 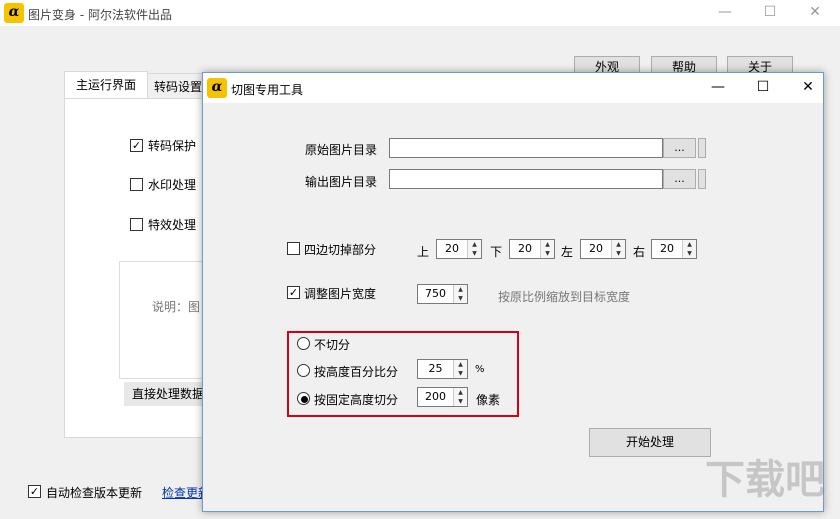 I want to click on main-window-title: 图片变身 - 阿尔法软件出品, so click(x=100, y=15).